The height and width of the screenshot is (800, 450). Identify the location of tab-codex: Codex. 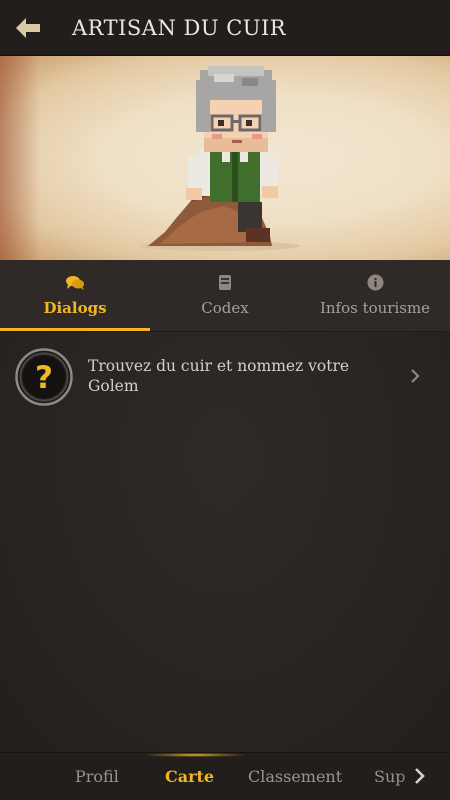
(225, 295).